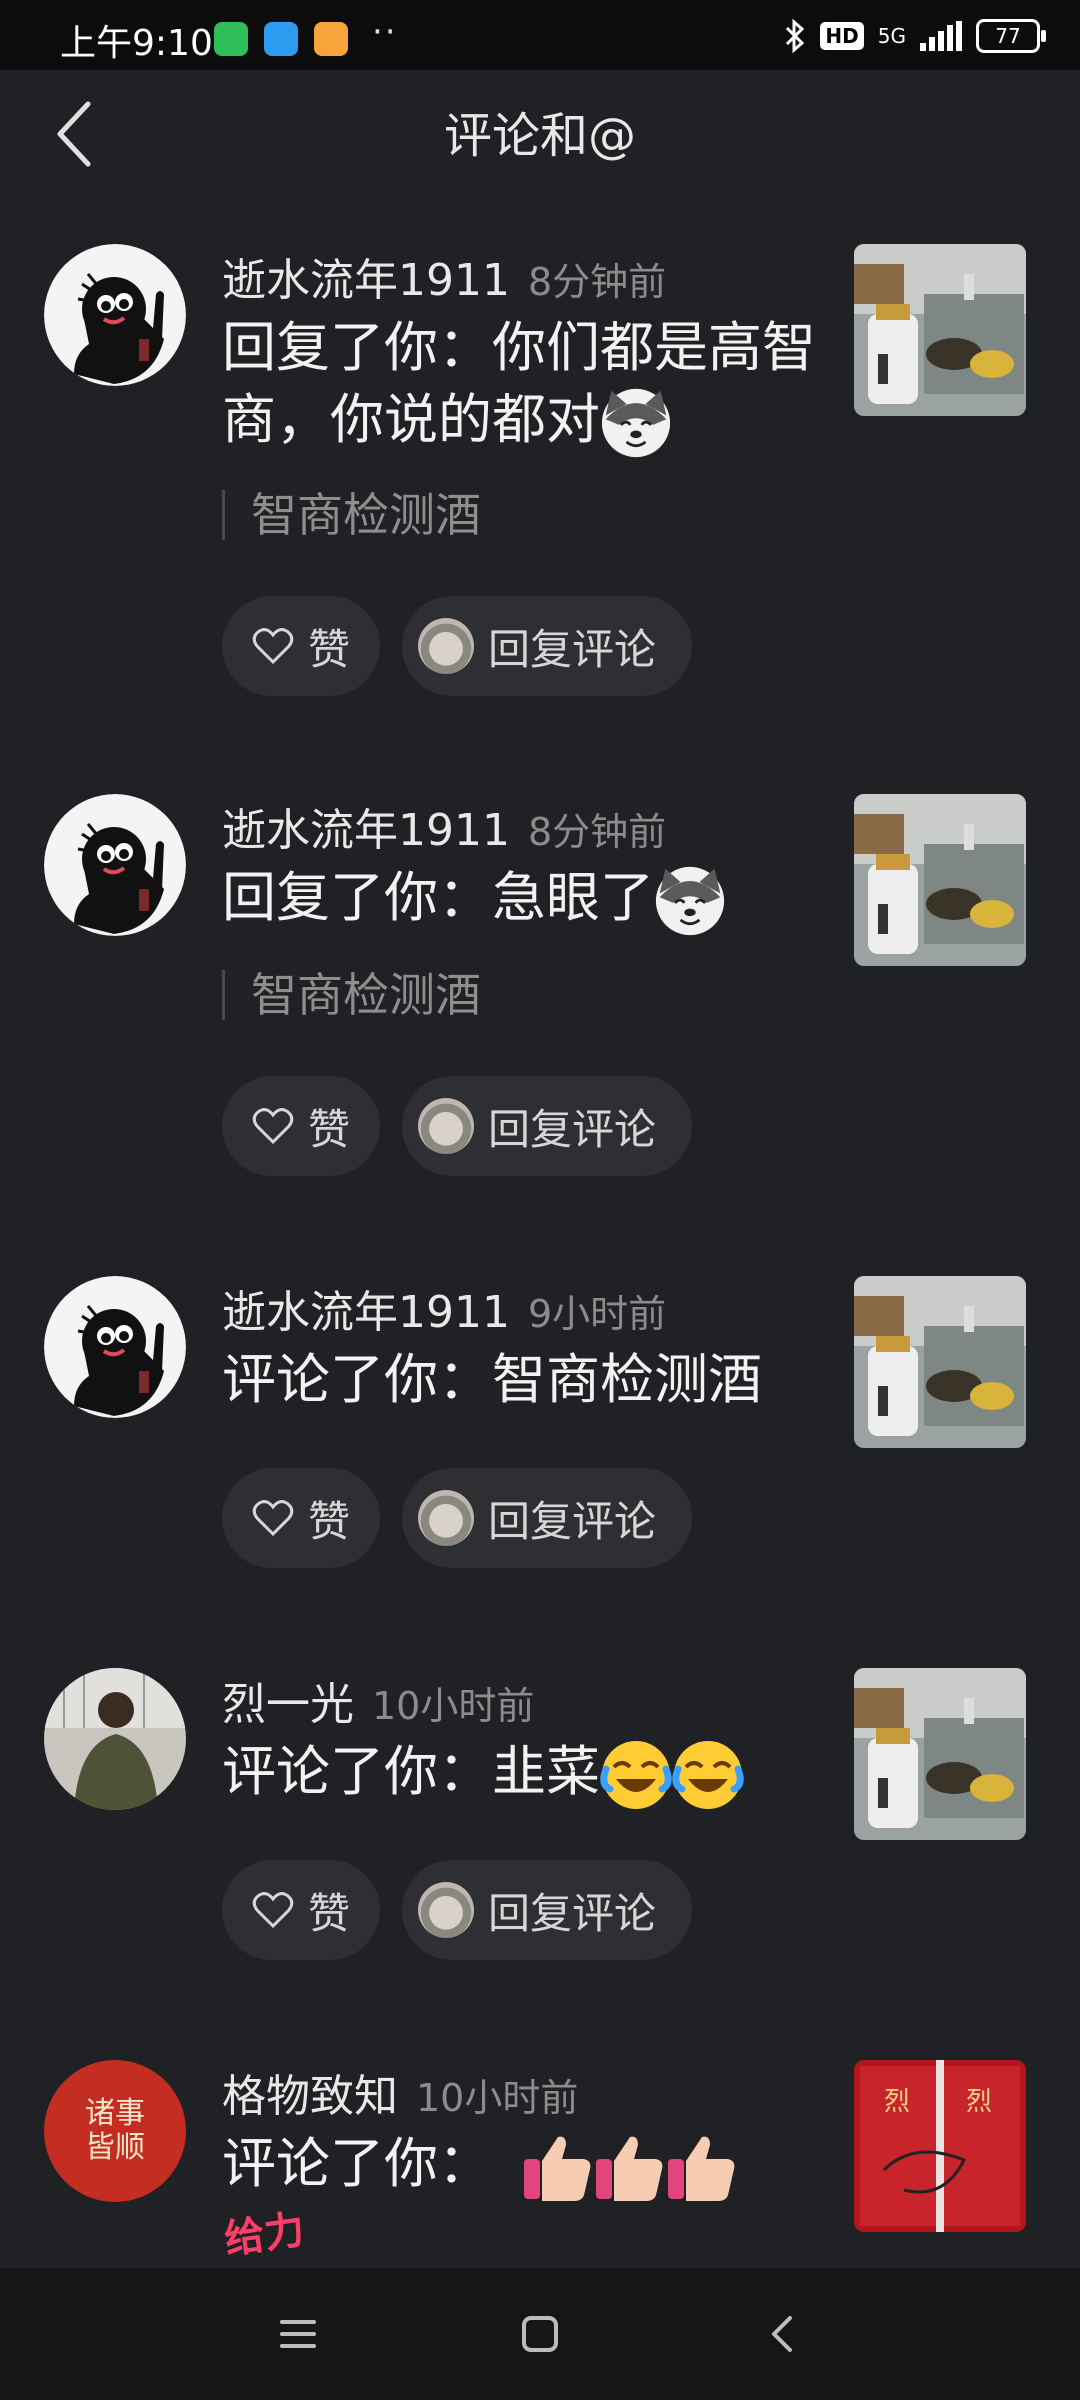  I want to click on comment-body: 评论了你：智商检测酒, so click(492, 1379).